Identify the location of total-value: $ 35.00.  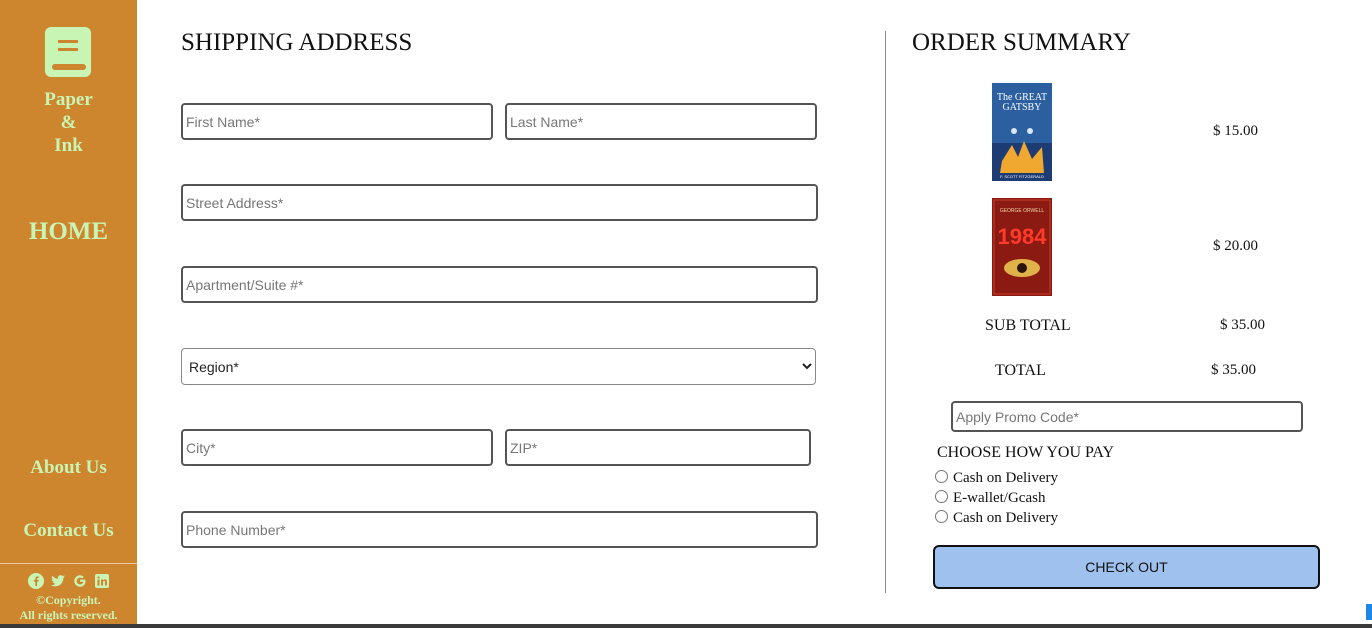
(1233, 370).